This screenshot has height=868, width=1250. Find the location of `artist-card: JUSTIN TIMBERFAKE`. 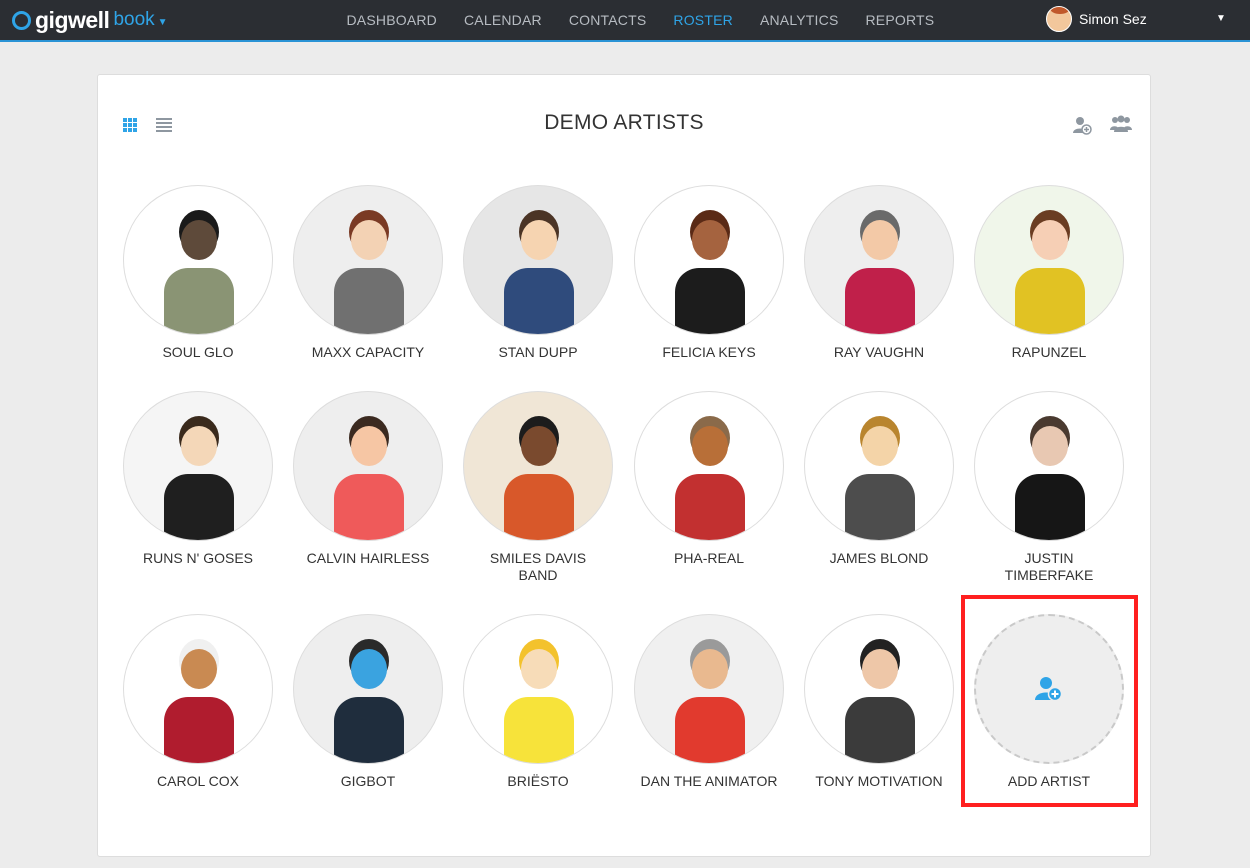

artist-card: JUSTIN TIMBERFAKE is located at coordinates (1049, 487).